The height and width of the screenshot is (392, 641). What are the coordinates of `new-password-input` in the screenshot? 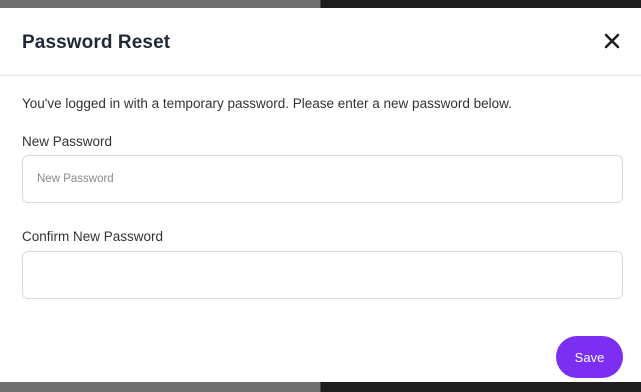 It's located at (322, 179).